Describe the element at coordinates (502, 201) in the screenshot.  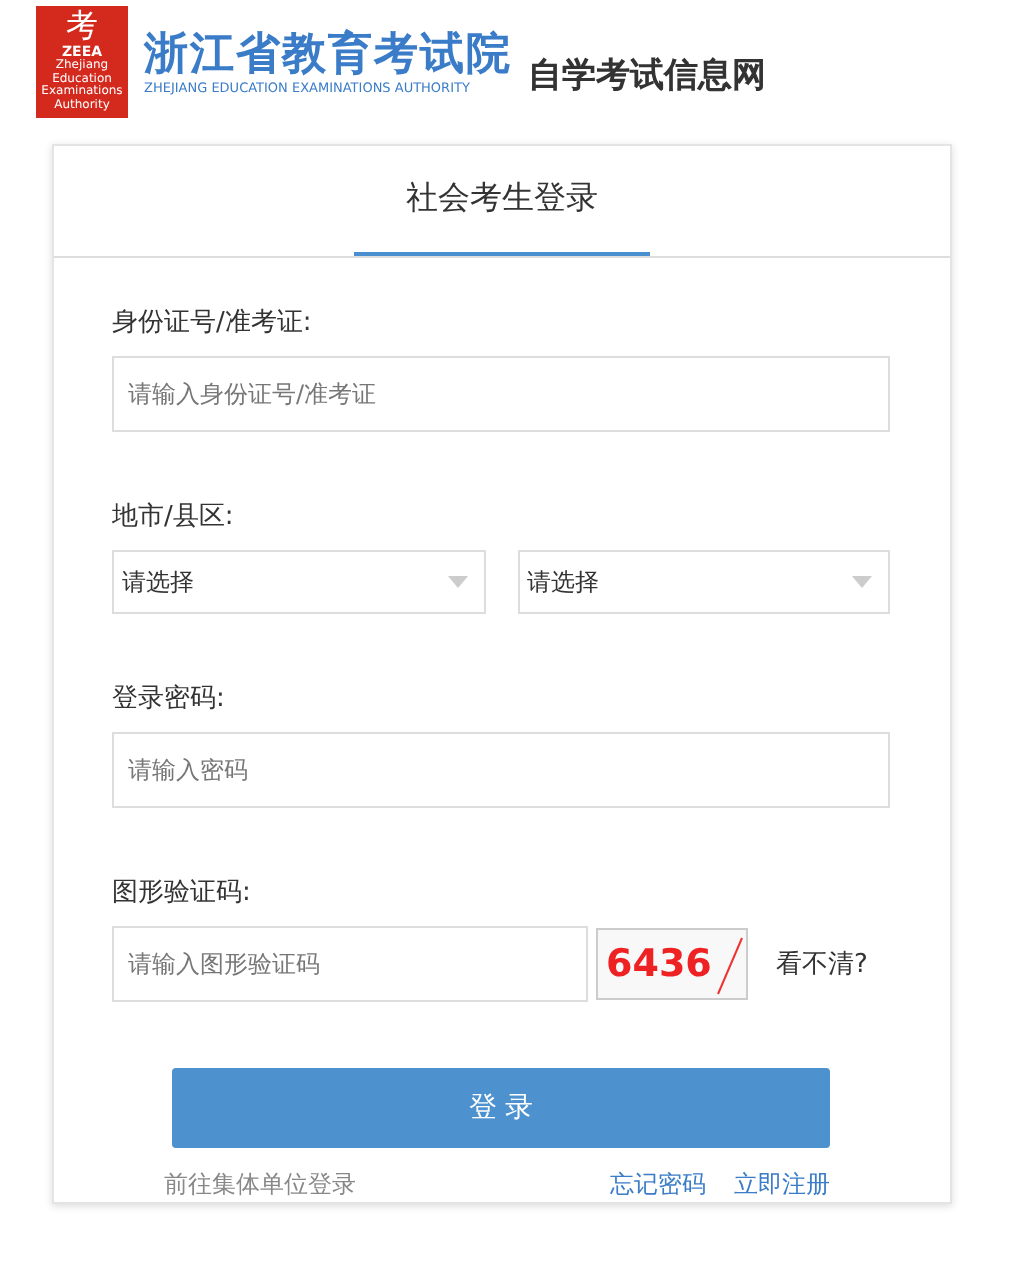
I see `login-tab: 社会考生登录` at that location.